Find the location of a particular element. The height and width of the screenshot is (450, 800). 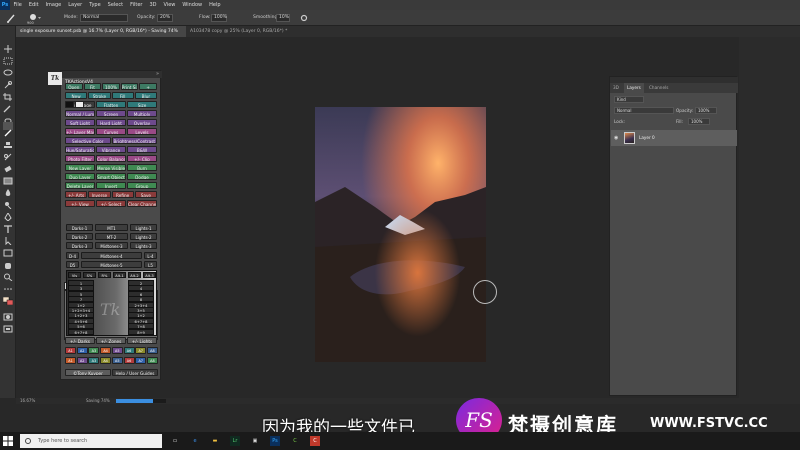

menu-edit: Edit is located at coordinates (33, 5).